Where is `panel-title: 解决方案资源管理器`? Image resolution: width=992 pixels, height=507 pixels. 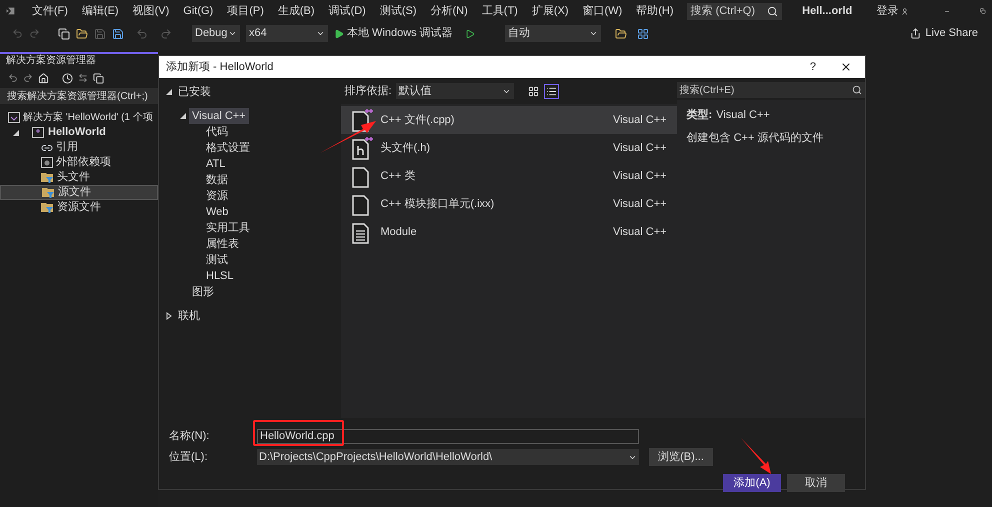
panel-title: 解决方案资源管理器 is located at coordinates (51, 61).